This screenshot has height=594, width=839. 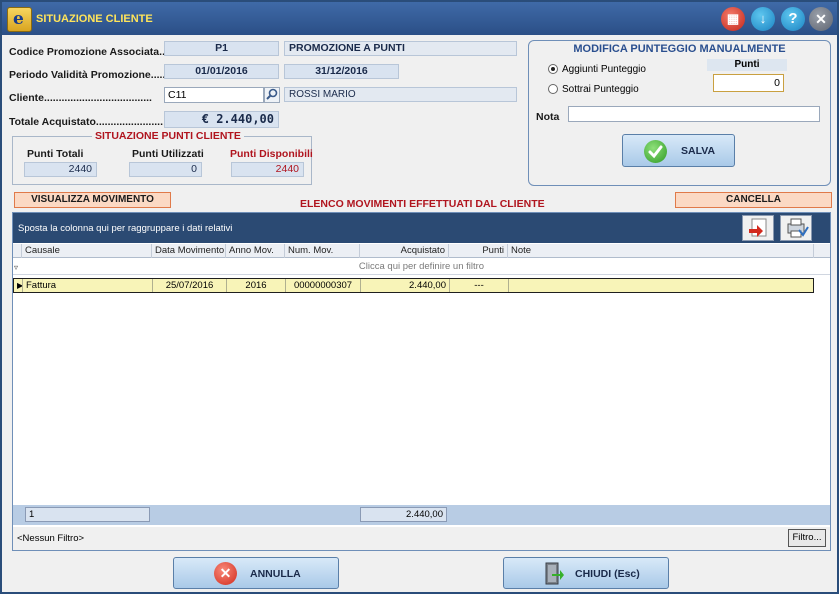 I want to click on download-icon: ↓, so click(x=763, y=19).